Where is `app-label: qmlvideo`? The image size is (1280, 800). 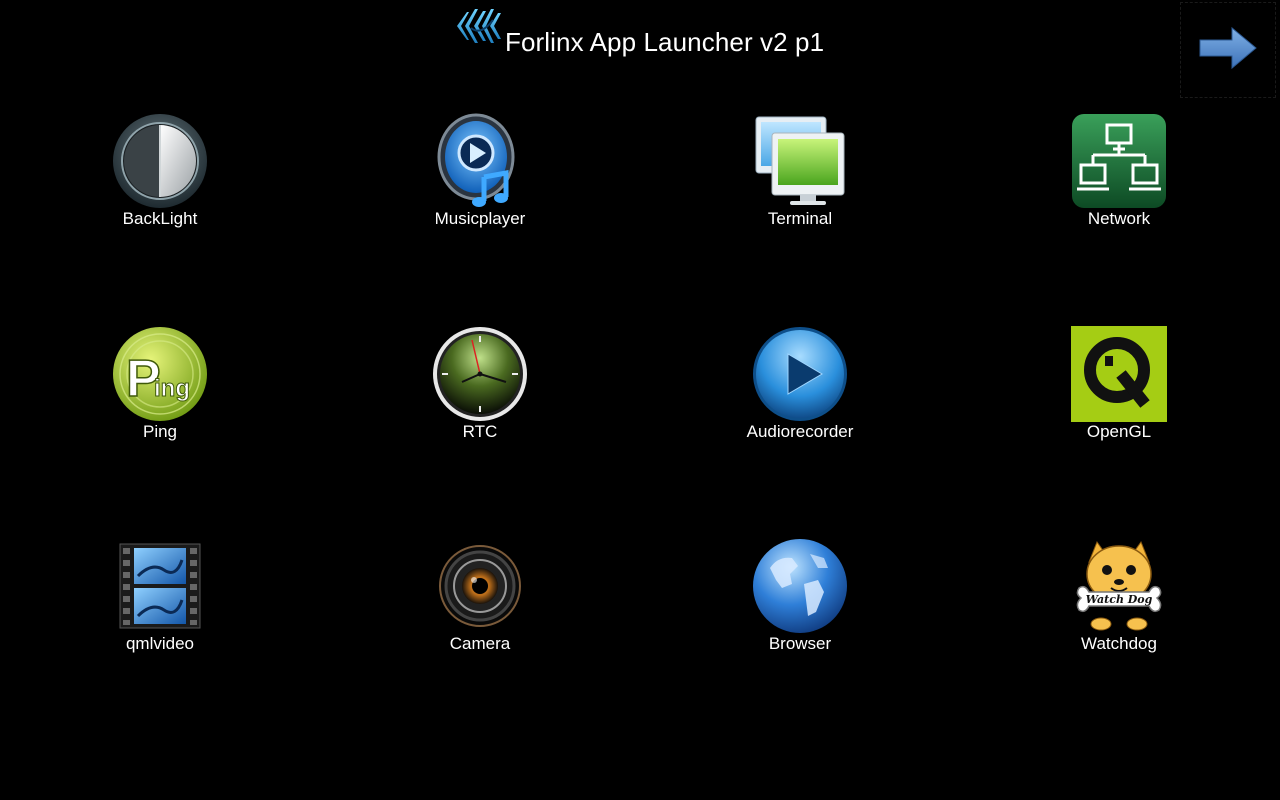 app-label: qmlvideo is located at coordinates (160, 643).